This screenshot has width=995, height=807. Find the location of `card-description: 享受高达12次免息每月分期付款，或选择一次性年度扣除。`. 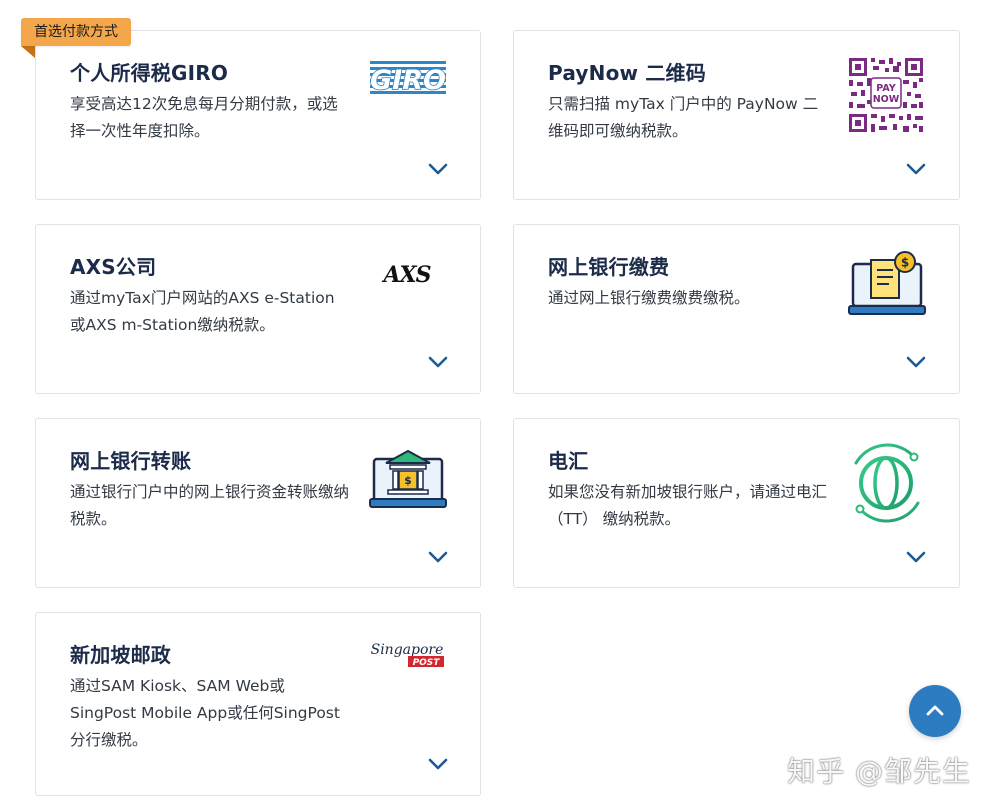

card-description: 享受高达12次免息每月分期付款，或选择一次性年度扣除。 is located at coordinates (204, 117).